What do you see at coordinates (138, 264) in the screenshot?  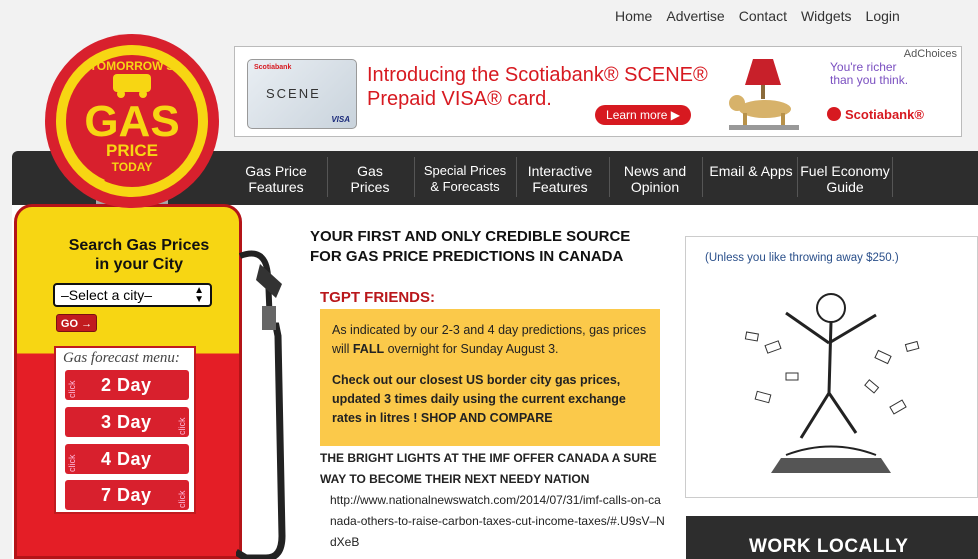 I see `search-title-line2: in your City` at bounding box center [138, 264].